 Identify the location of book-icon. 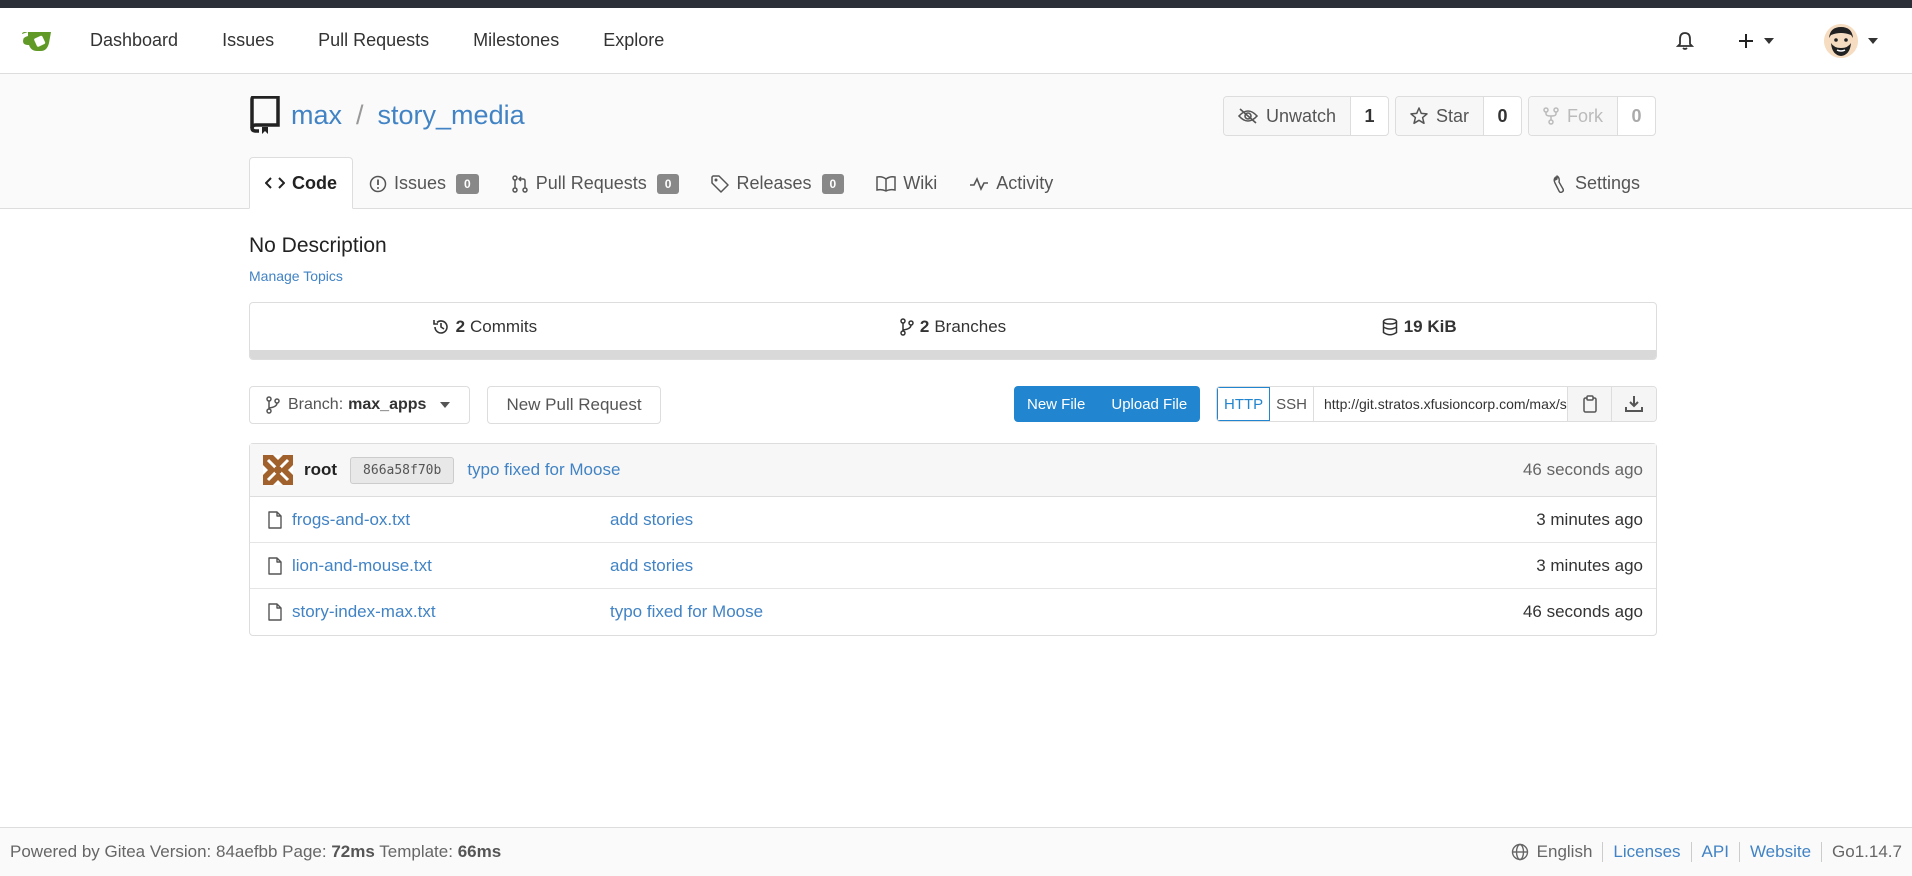
(886, 183).